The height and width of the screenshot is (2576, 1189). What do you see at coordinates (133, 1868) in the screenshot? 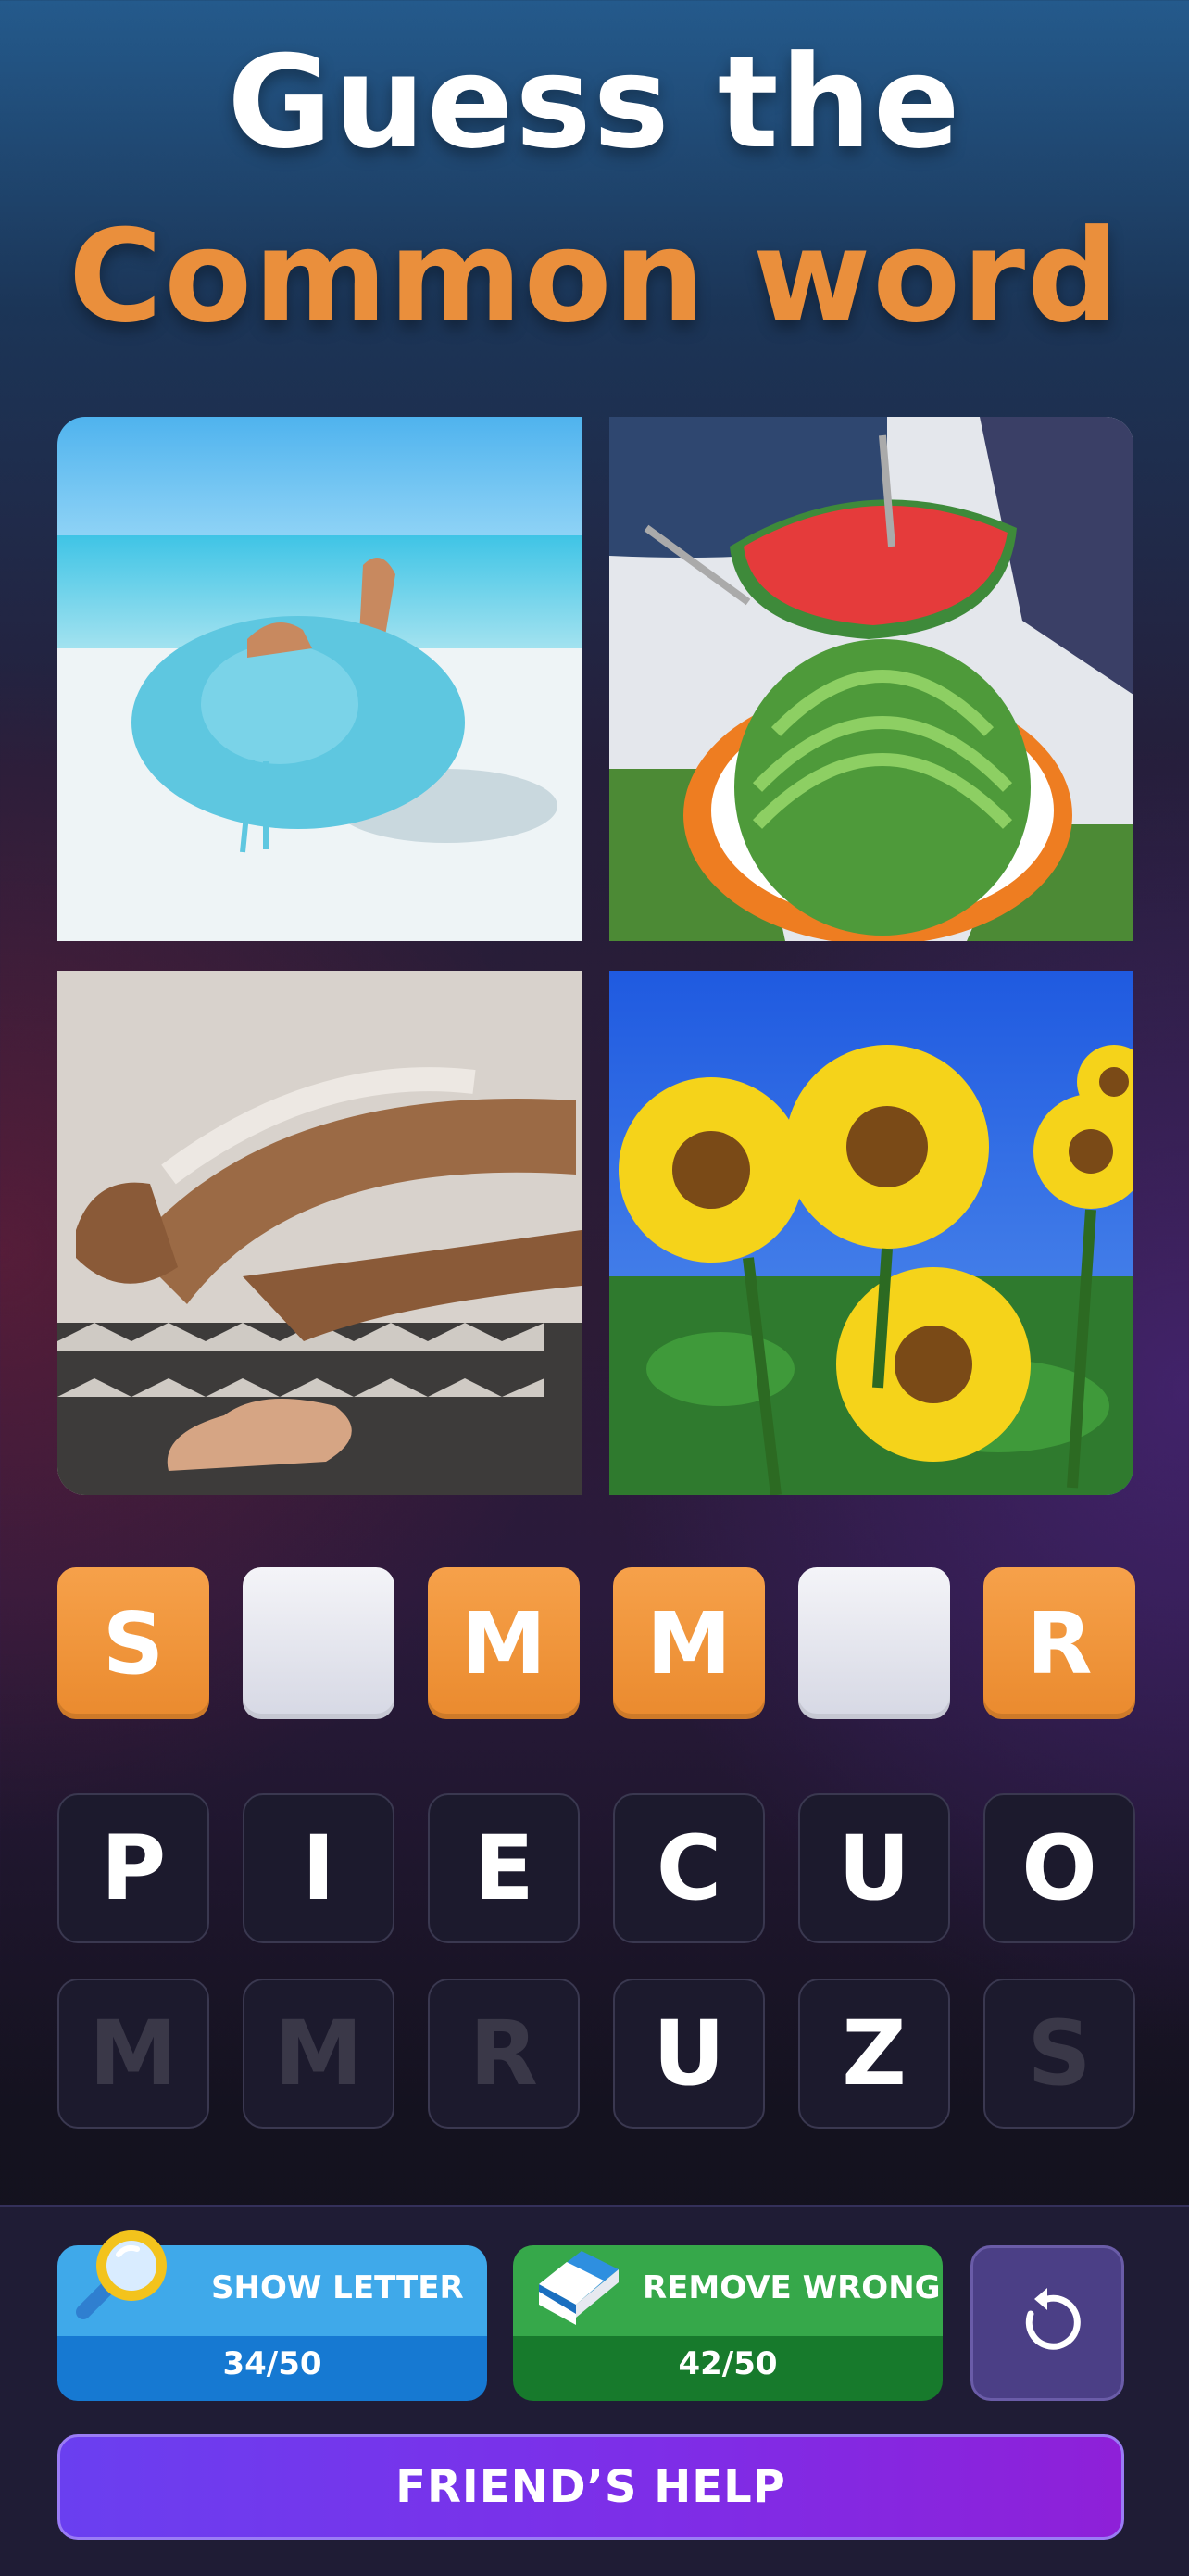
I see `letter-key: P` at bounding box center [133, 1868].